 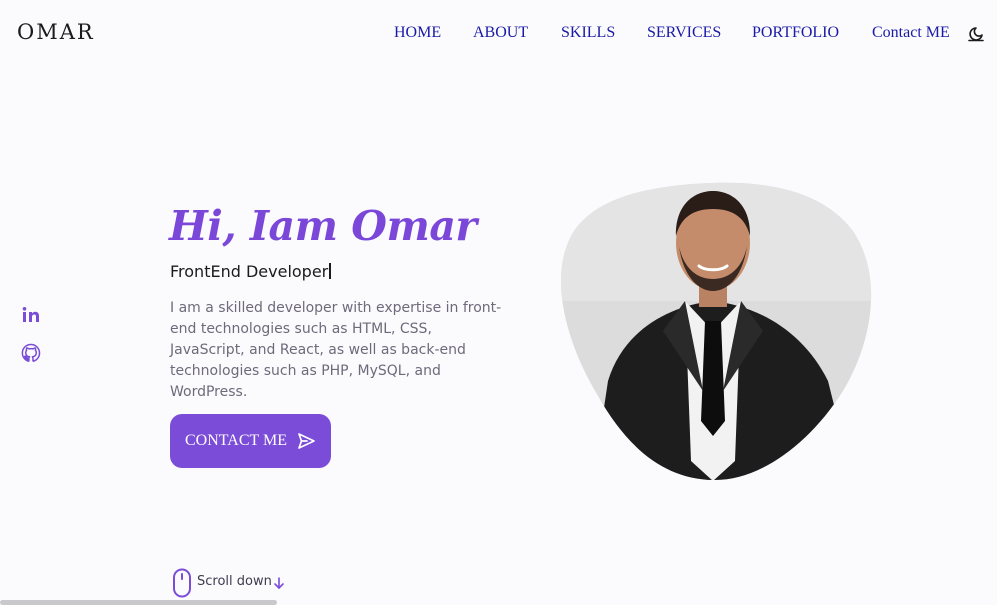 What do you see at coordinates (976, 34) in the screenshot?
I see `moon-icon` at bounding box center [976, 34].